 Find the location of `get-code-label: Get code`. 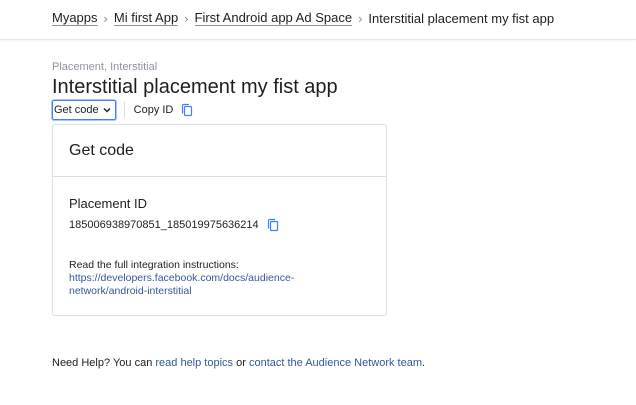

get-code-label: Get code is located at coordinates (76, 110).